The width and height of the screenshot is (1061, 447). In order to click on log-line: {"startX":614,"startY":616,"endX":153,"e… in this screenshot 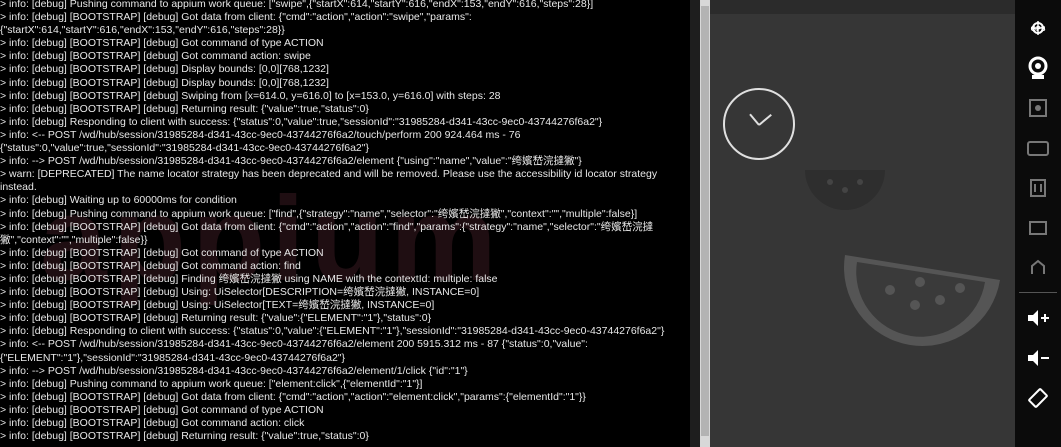, I will do `click(142, 30)`.